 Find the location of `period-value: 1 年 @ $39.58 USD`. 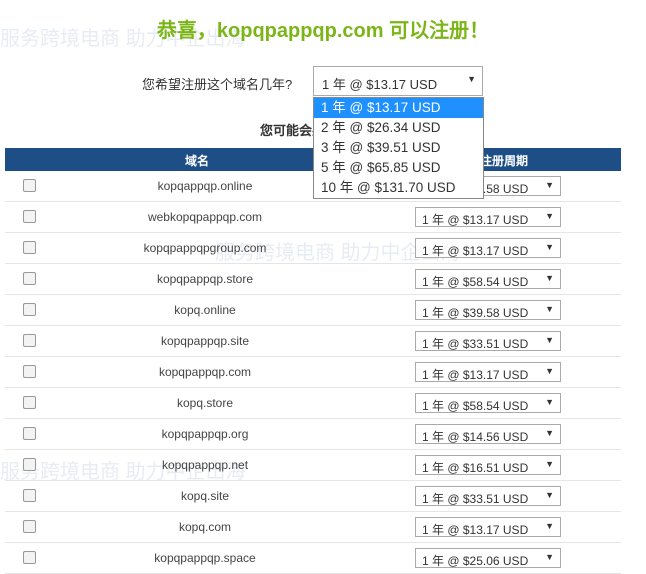

period-value: 1 年 @ $39.58 USD is located at coordinates (475, 313).